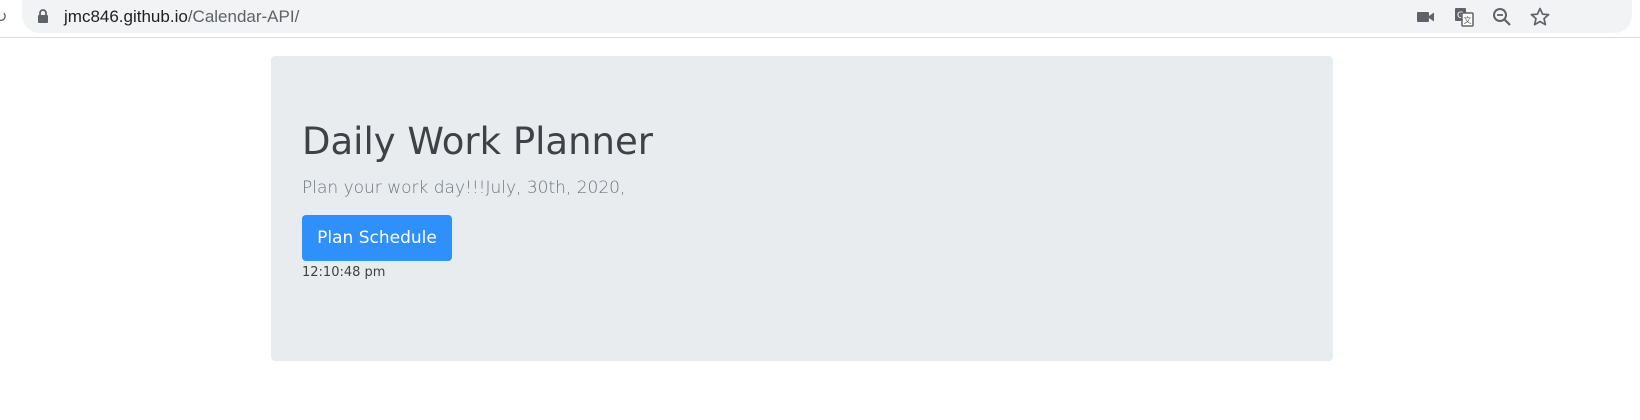  What do you see at coordinates (126, 16) in the screenshot?
I see `url-host: jmc846.github.io` at bounding box center [126, 16].